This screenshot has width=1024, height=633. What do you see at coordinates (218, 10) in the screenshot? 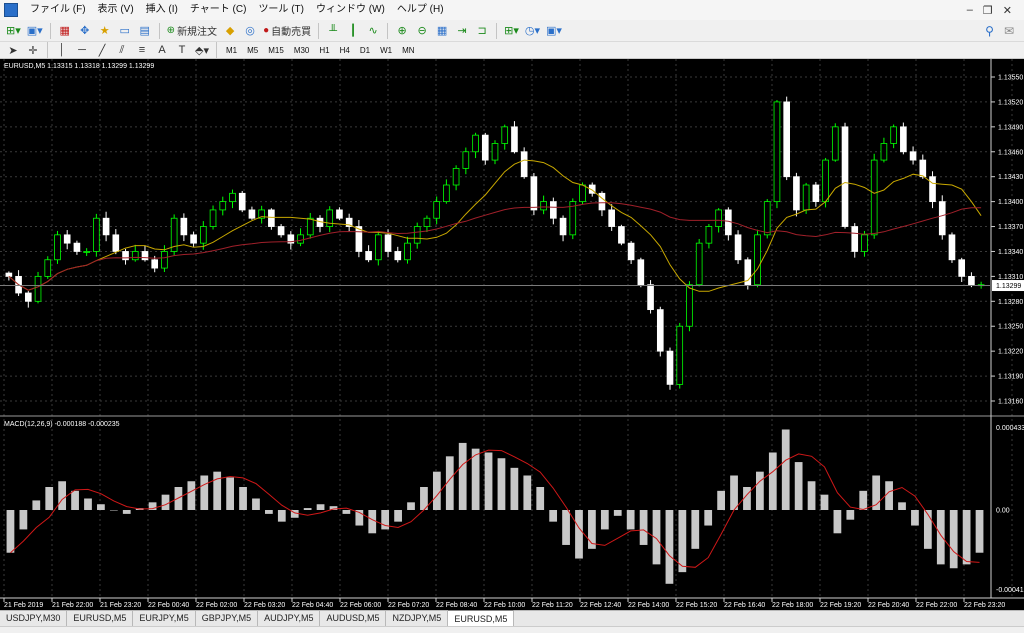
I see `menu-chart: チャート (C)` at bounding box center [218, 10].